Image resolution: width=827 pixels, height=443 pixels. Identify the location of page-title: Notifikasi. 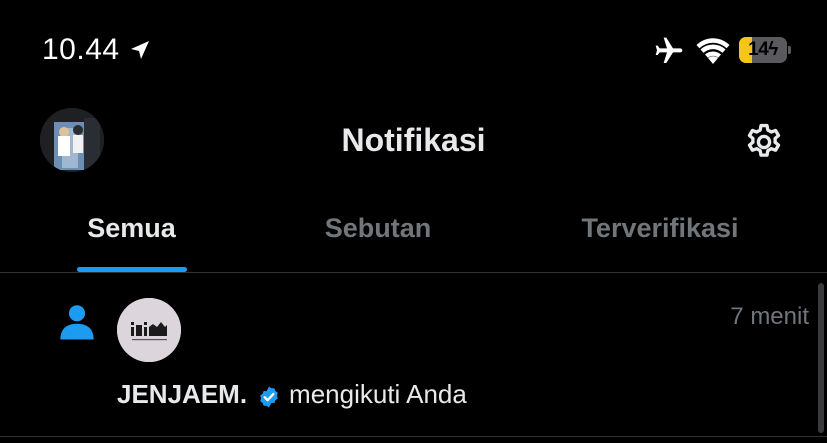
(413, 140).